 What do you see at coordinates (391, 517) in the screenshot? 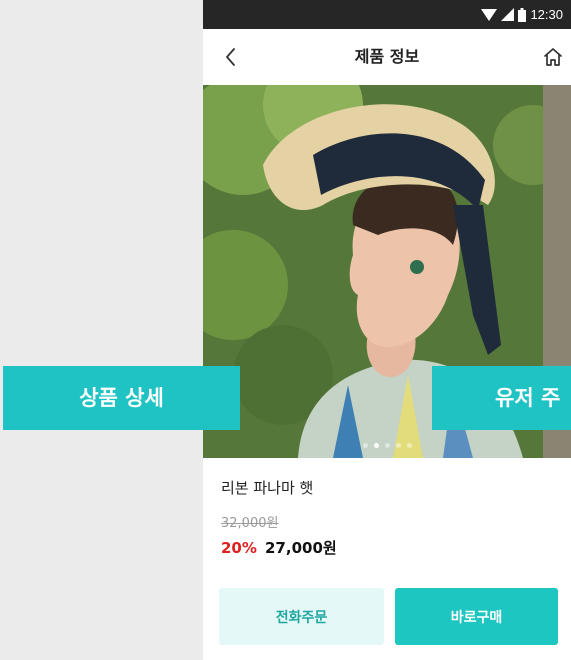
I see `product-info: 리본 파나마 햇 32,000원 20% 27,000원` at bounding box center [391, 517].